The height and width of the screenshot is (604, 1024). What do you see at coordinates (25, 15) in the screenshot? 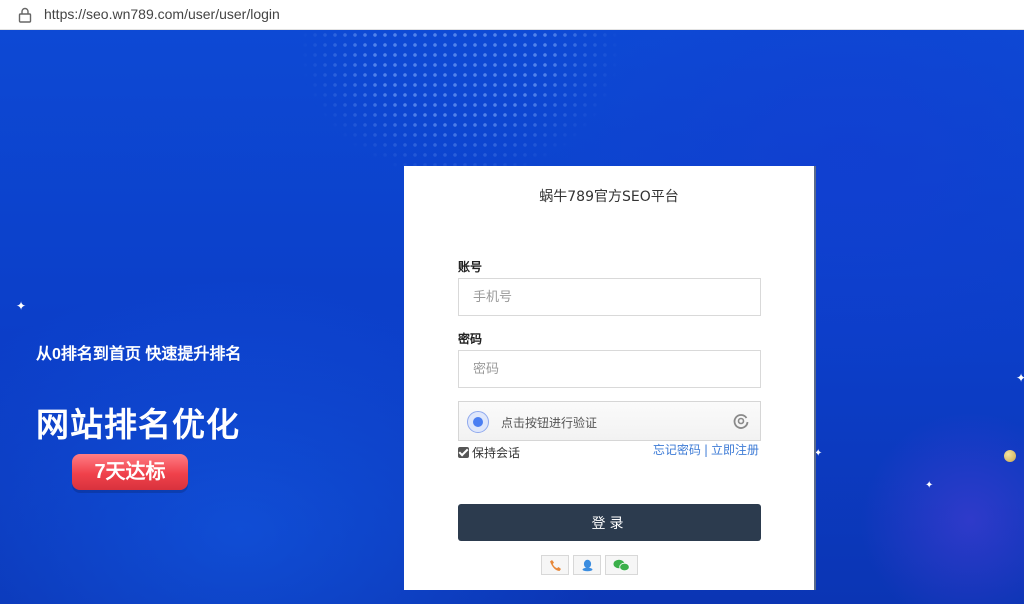
I see `lock-icon` at bounding box center [25, 15].